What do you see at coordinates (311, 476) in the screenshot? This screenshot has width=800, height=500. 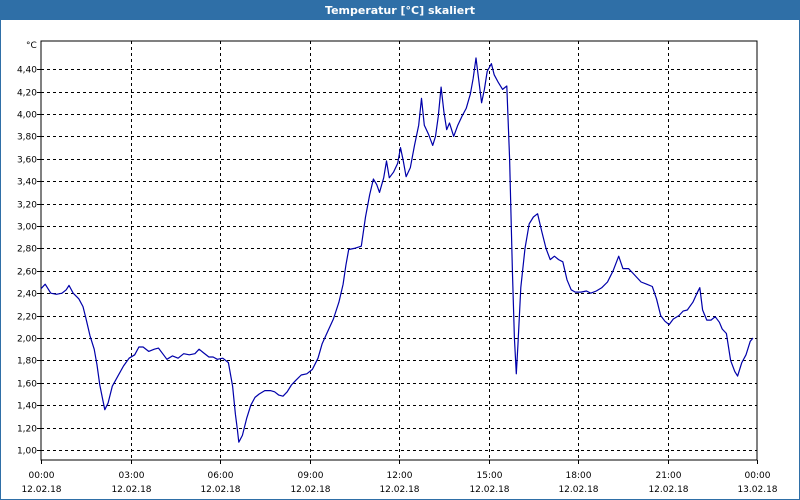 I see `x-tick-time: 09:00` at bounding box center [311, 476].